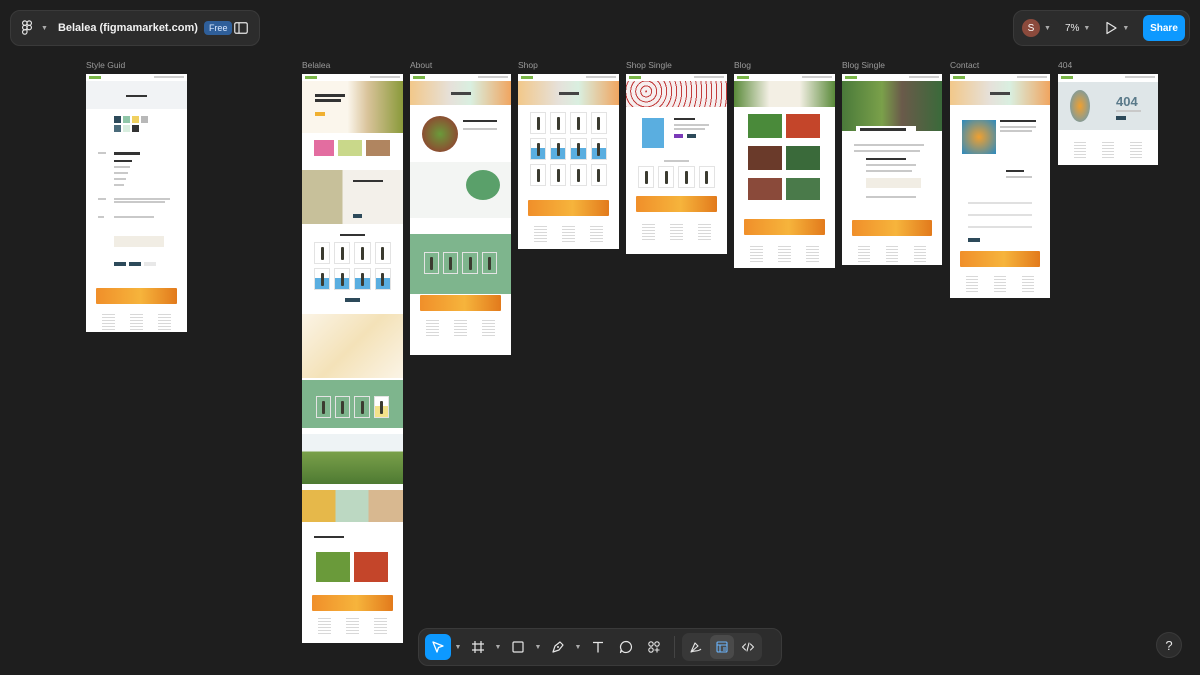  I want to click on avatar: S, so click(1031, 28).